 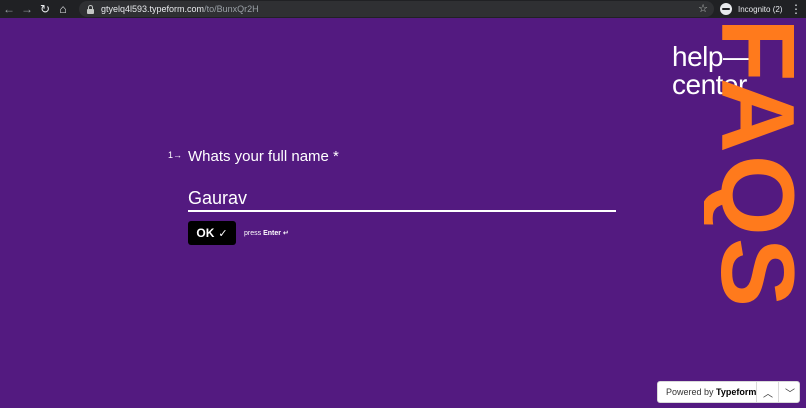 I want to click on browser-menu-icon: ⋮, so click(x=796, y=9).